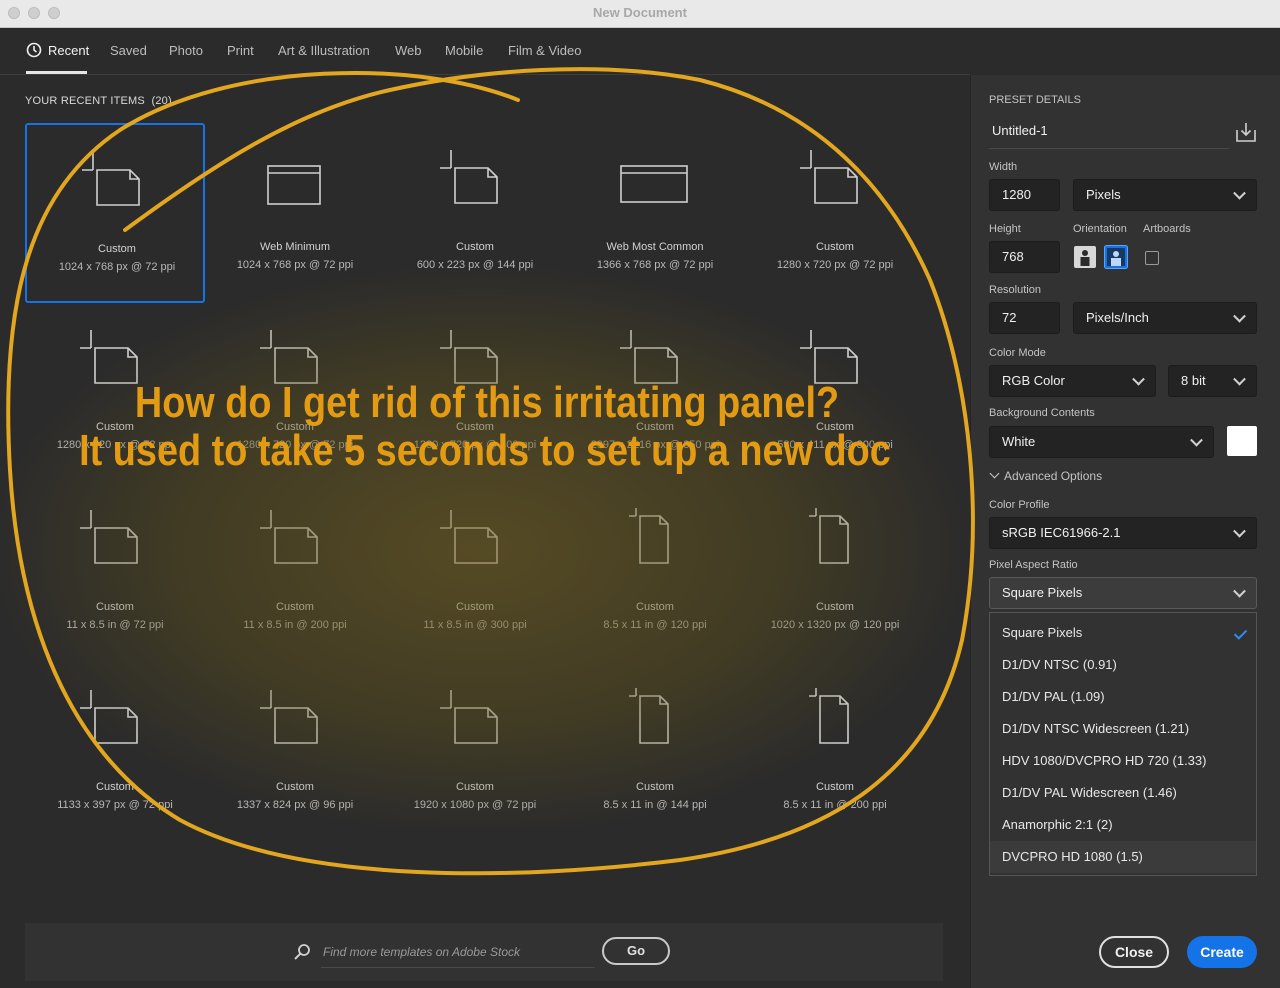  Describe the element at coordinates (1123, 857) in the screenshot. I see `menu-item-dvcpro-hd-1080: DVCPRO HD 1080 (1.5)` at that location.